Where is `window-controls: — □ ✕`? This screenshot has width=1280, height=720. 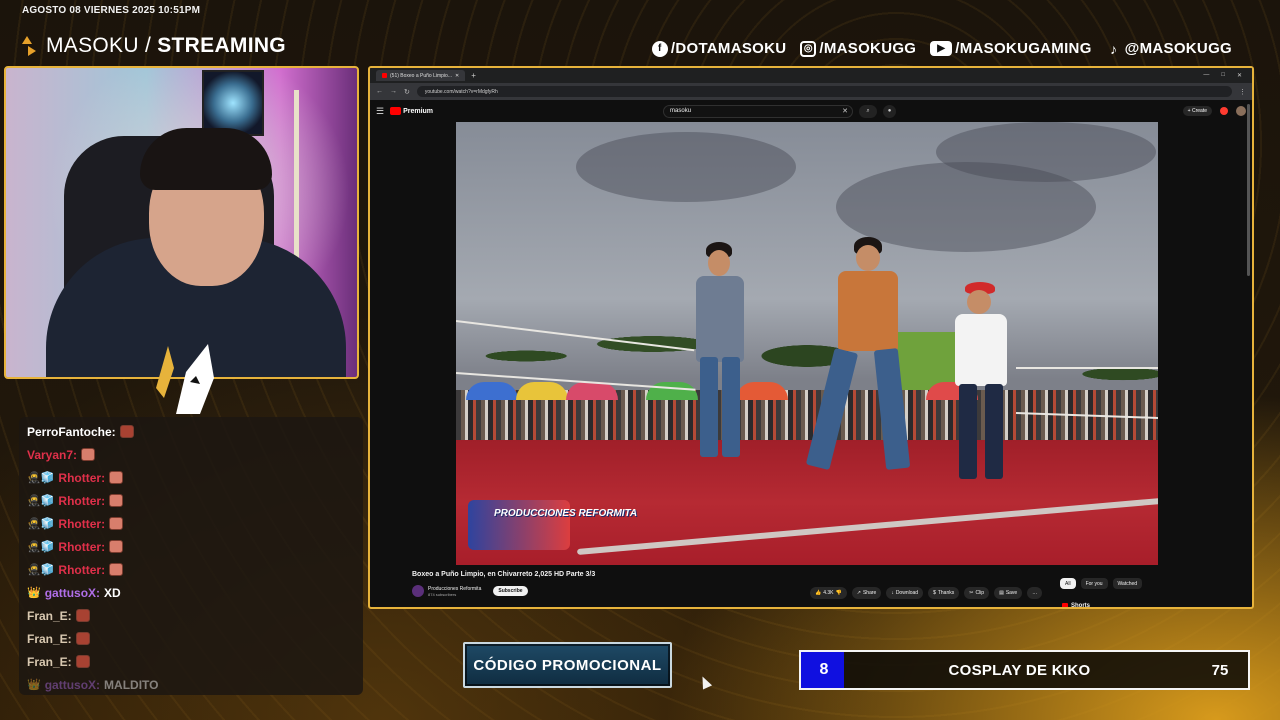 window-controls: — □ ✕ is located at coordinates (1227, 75).